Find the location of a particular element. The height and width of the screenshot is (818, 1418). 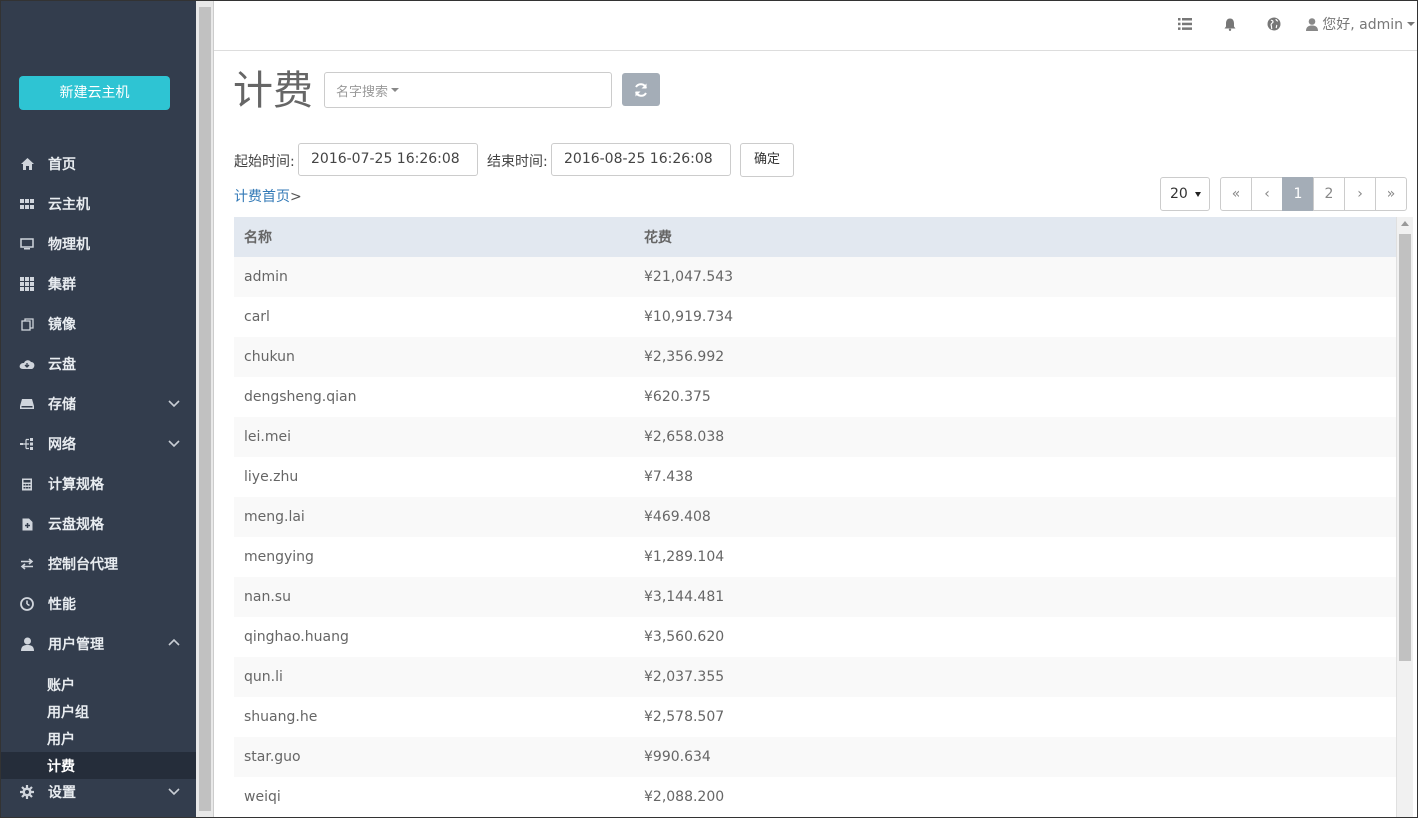

cell-name: mengying is located at coordinates (279, 557).